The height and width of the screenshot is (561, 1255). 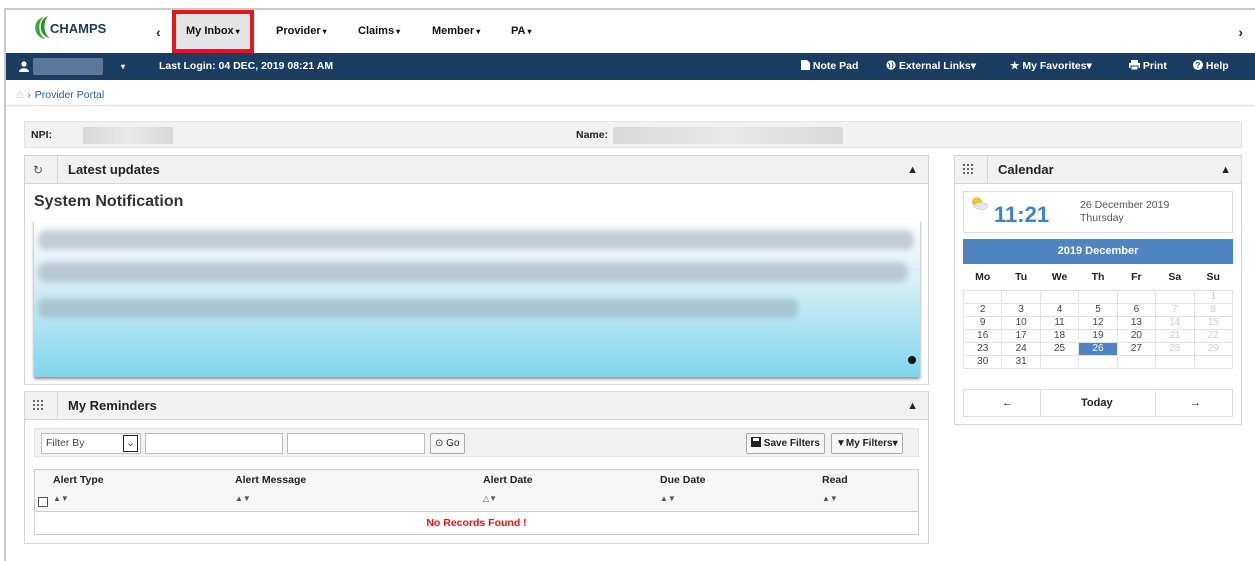 I want to click on calendar-day-cell: 19, so click(x=1098, y=335).